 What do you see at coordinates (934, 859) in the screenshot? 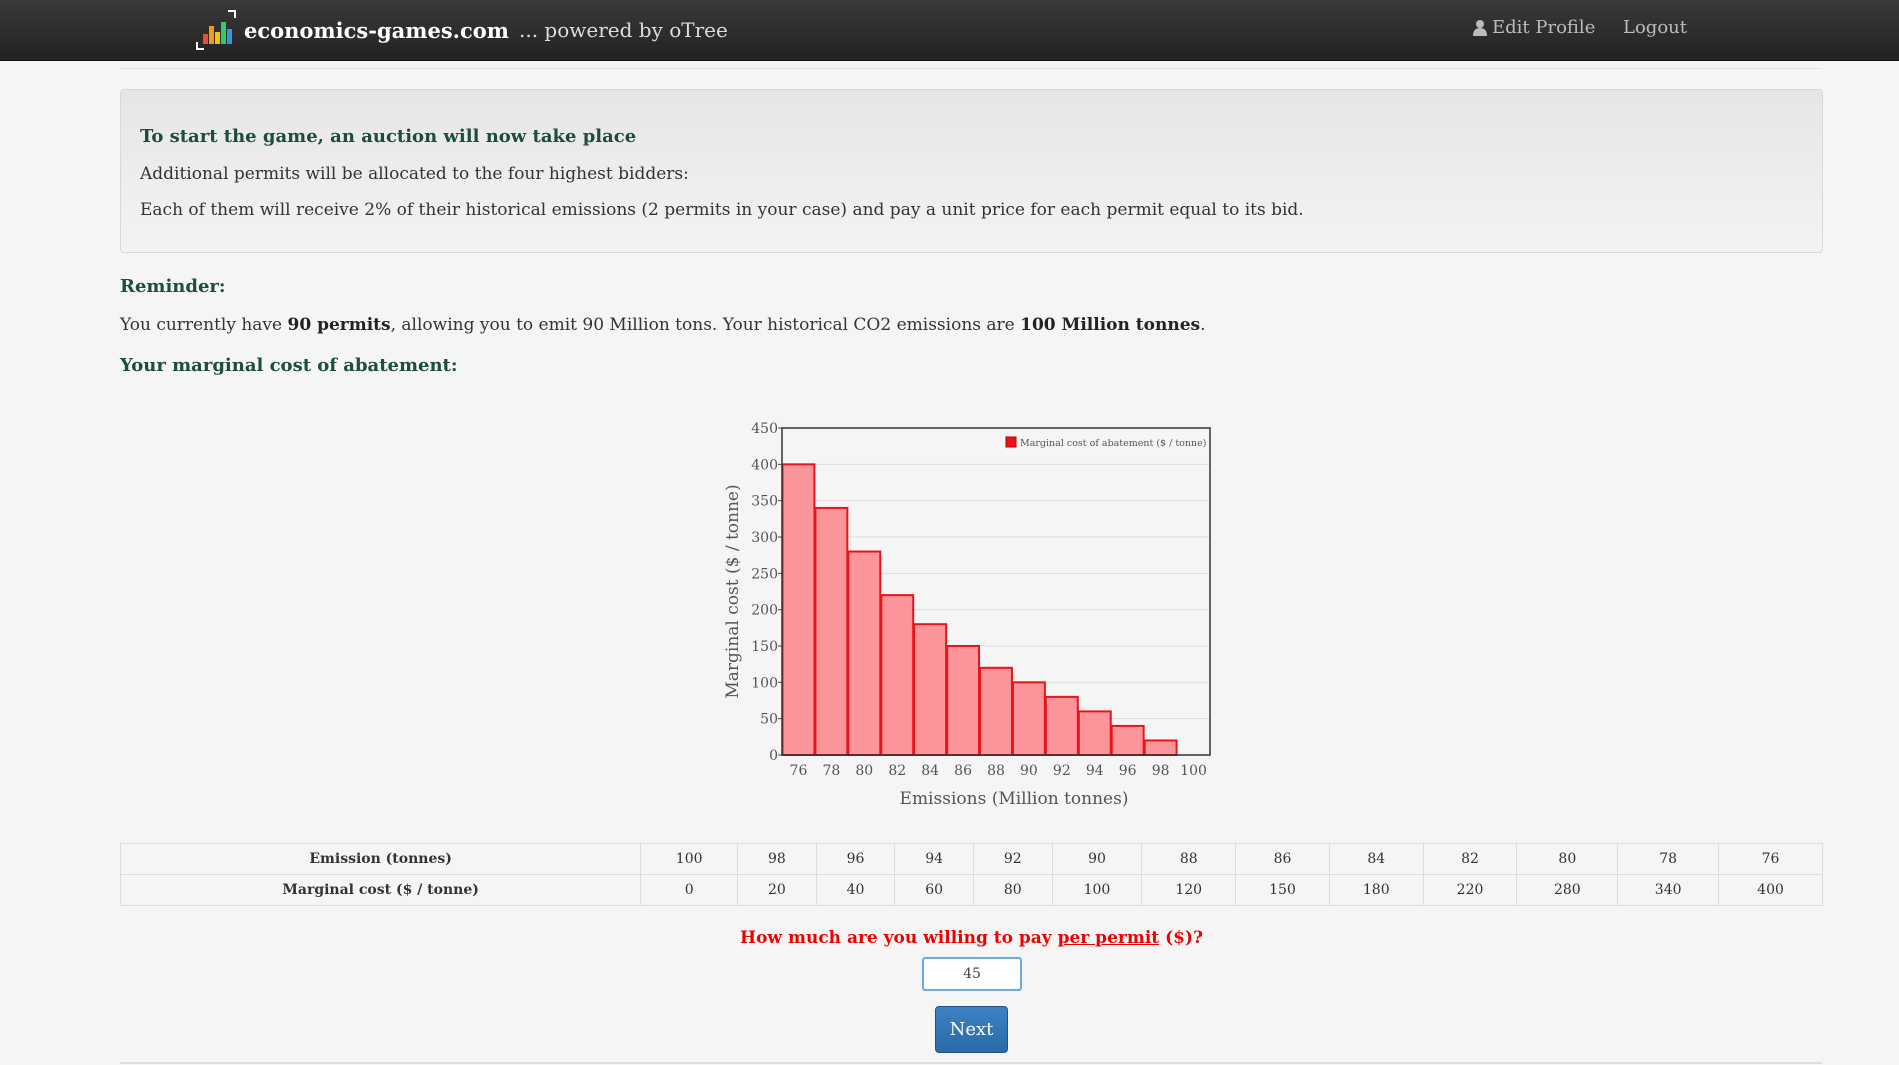
I see `table-cell: 94` at bounding box center [934, 859].